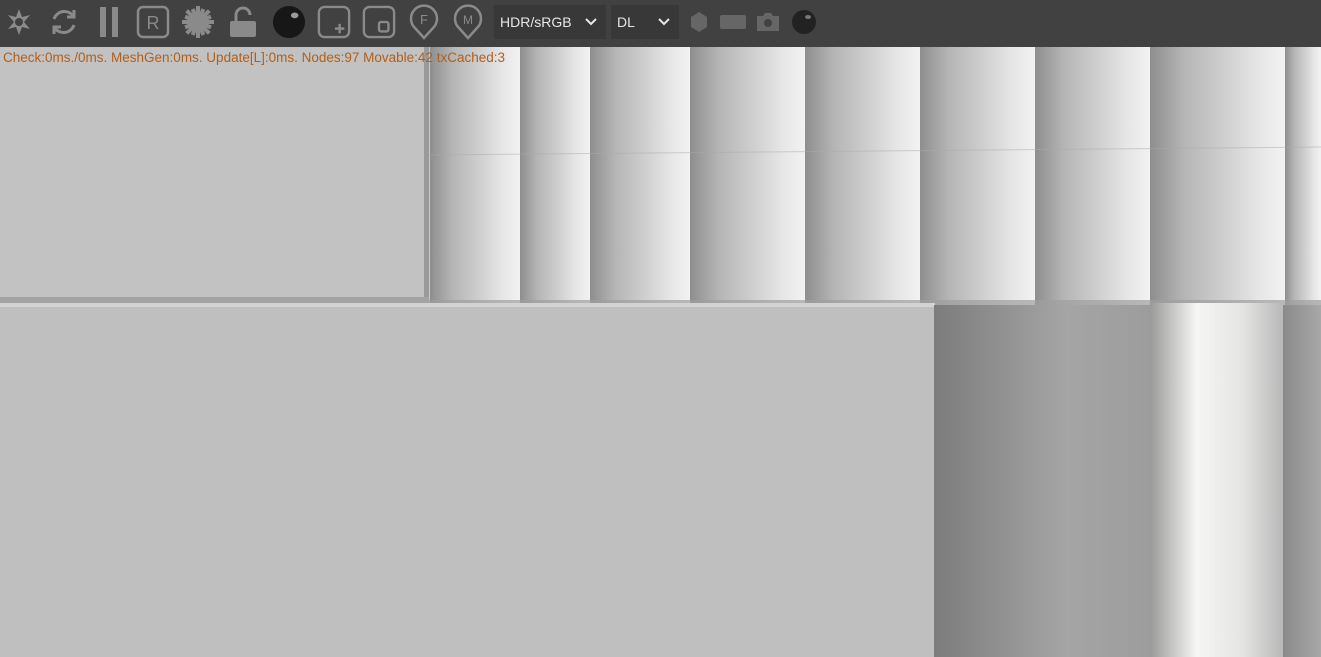 This screenshot has width=1321, height=657. Describe the element at coordinates (733, 22) in the screenshot. I see `rect-icon` at that location.